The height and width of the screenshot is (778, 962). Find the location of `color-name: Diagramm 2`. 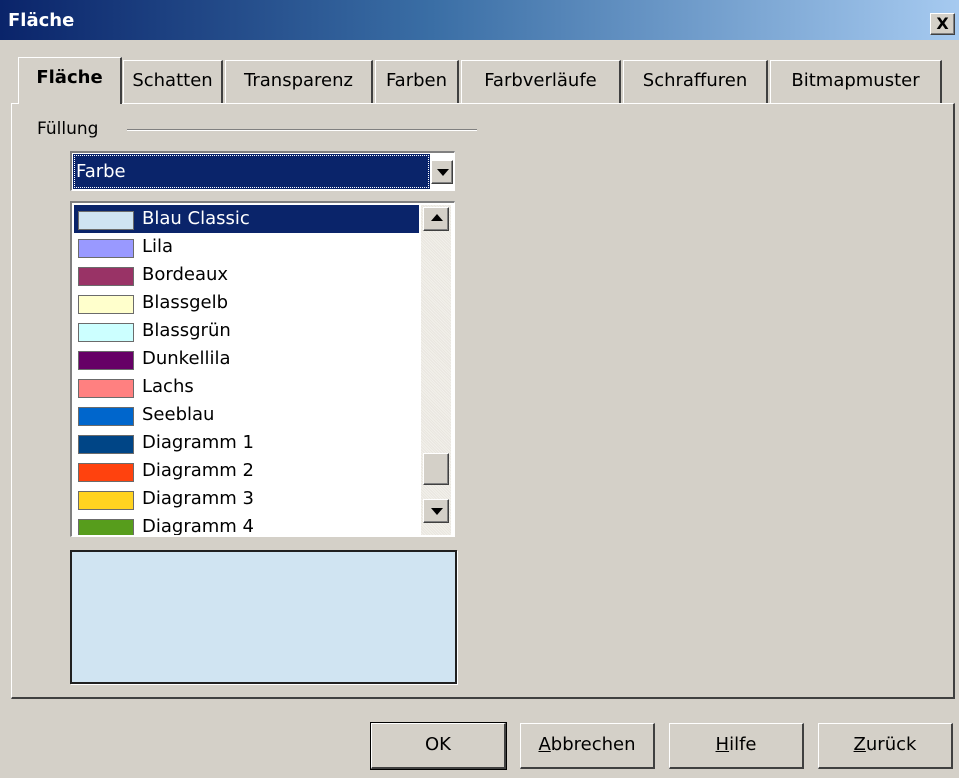

color-name: Diagramm 2 is located at coordinates (198, 470).